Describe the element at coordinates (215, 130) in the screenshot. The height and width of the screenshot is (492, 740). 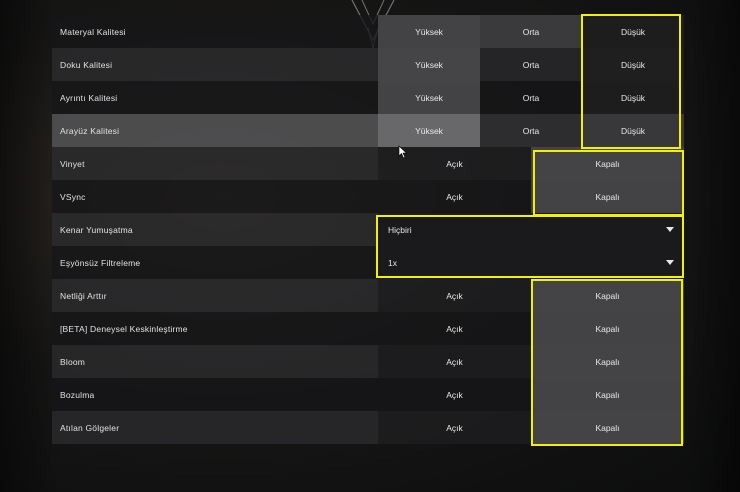
I see `setting-label: Arayüz Kalitesi` at that location.